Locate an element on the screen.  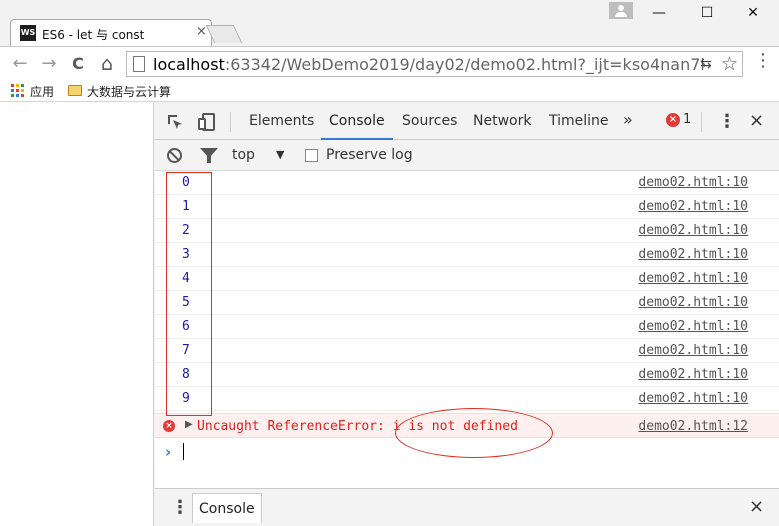
forward-button: → is located at coordinates (49, 64).